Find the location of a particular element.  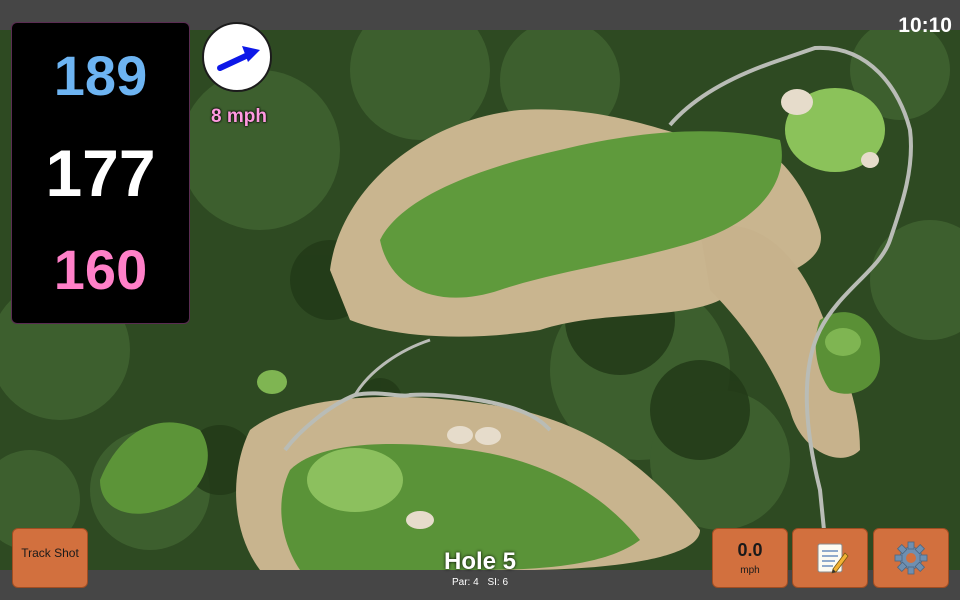

hole-par: Par: 4 is located at coordinates (465, 582).